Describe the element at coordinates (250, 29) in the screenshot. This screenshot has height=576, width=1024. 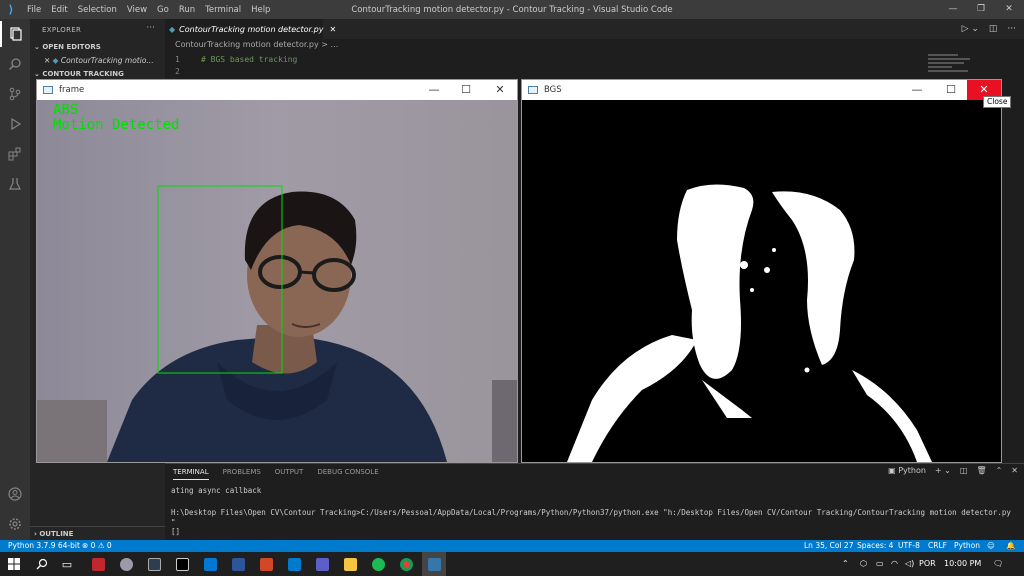
I see `editor-tab: ◆ ContourTracking motion detector.py ✕` at that location.